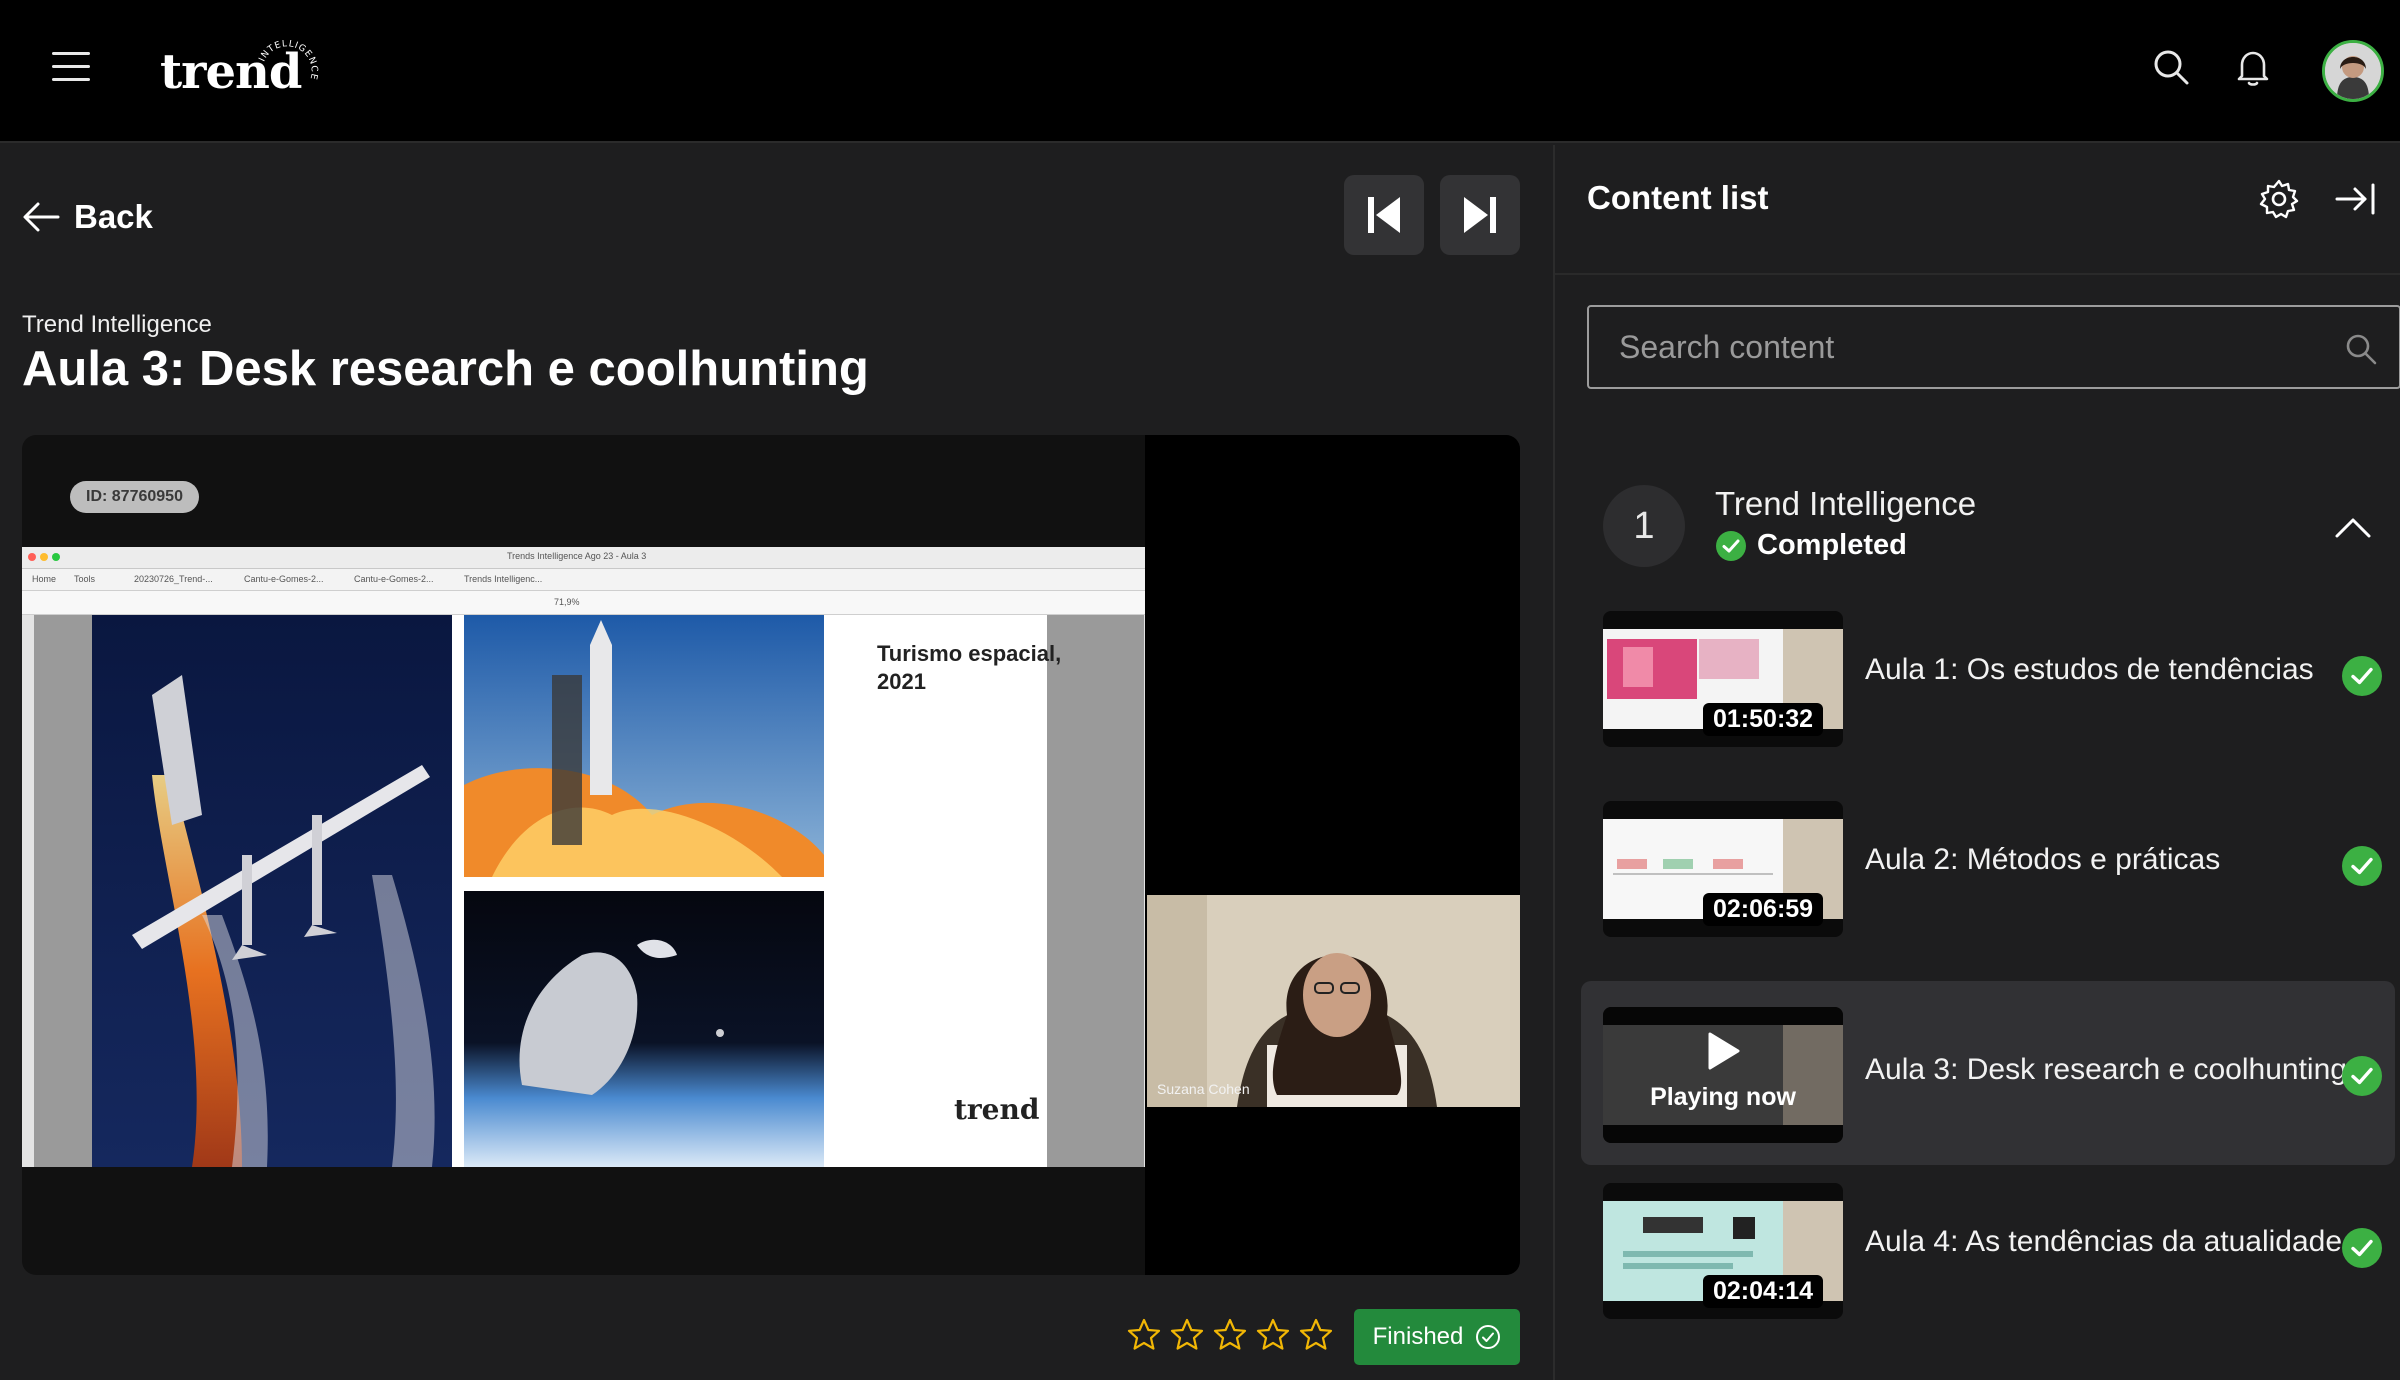  What do you see at coordinates (134, 497) in the screenshot?
I see `video-id-badge: ID: 87760950` at bounding box center [134, 497].